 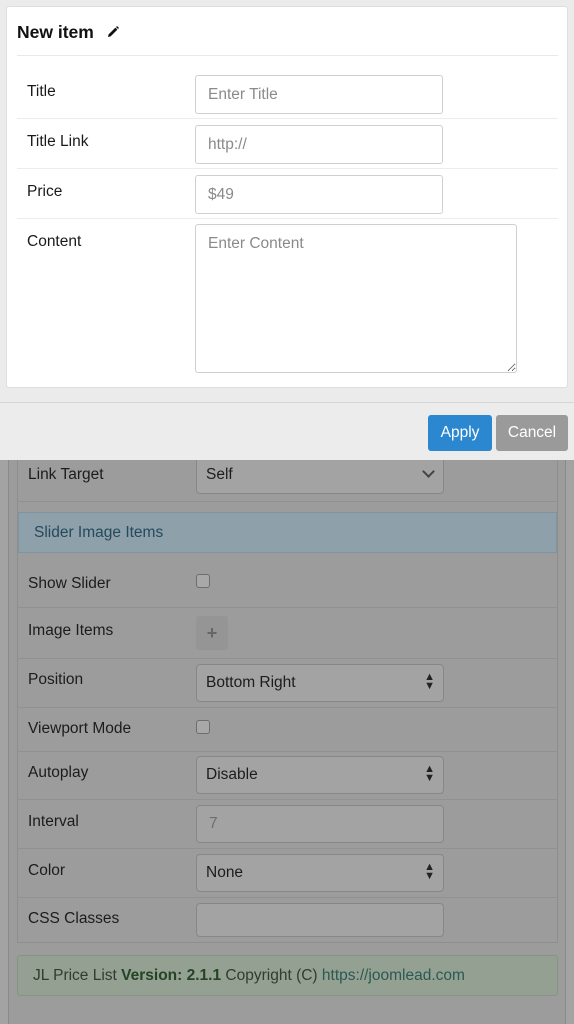 I want to click on modal-header: New item, so click(x=68, y=33).